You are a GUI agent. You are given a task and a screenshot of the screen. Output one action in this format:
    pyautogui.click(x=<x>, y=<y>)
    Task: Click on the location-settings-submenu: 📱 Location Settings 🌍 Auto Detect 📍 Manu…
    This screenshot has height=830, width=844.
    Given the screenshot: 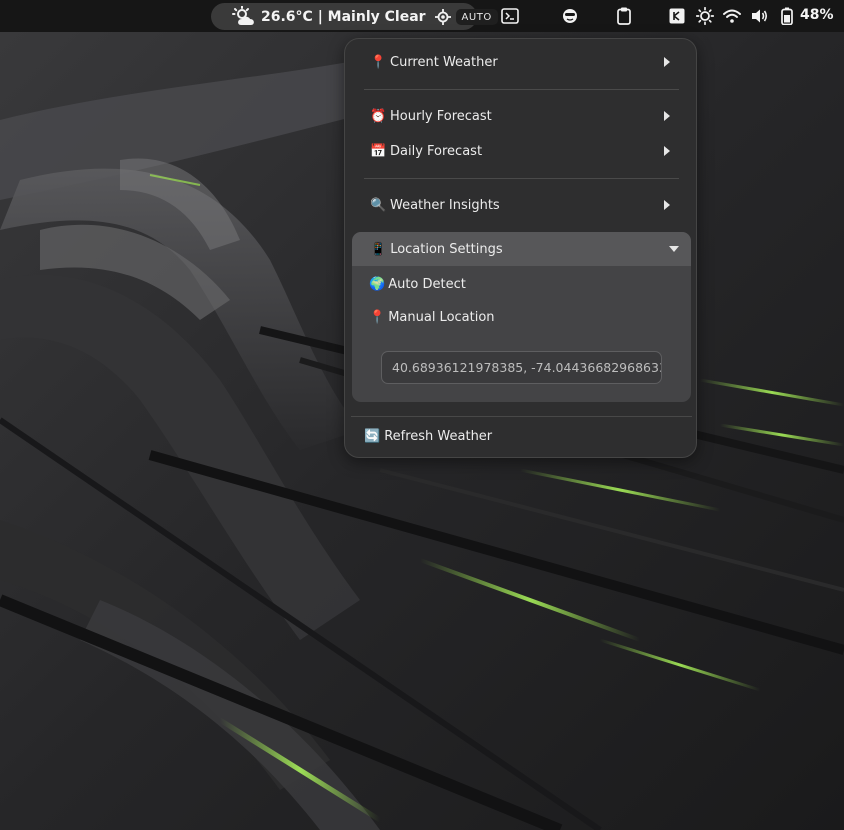 What is the action you would take?
    pyautogui.click(x=521, y=317)
    